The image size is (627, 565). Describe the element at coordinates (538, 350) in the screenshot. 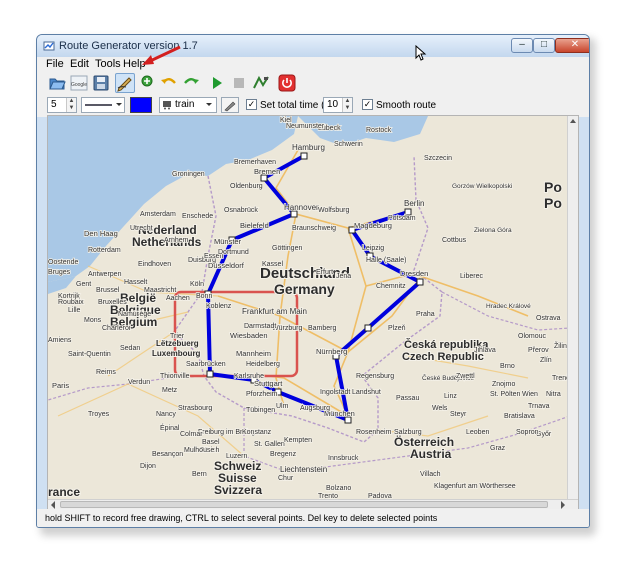

I see `map-label-prerov: Přerov` at that location.